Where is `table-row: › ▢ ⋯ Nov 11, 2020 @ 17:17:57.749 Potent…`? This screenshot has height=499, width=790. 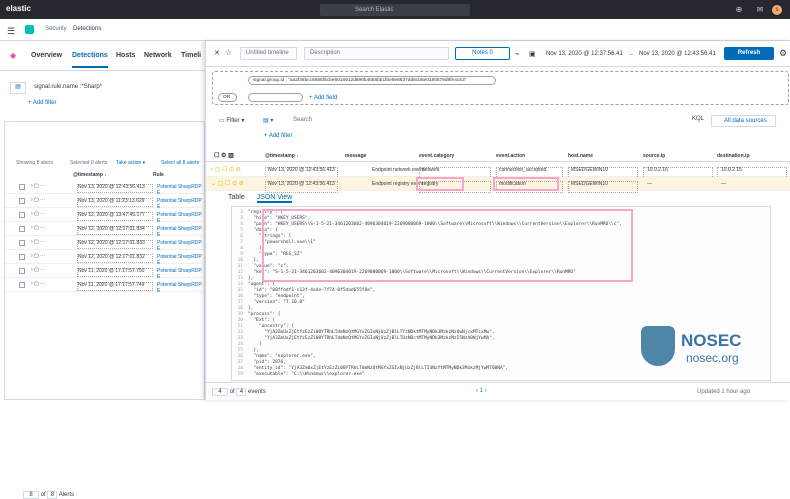
table-row: › ▢ ⋯ Nov 11, 2020 @ 17:17:57.749 Potent… is located at coordinates (105, 286).